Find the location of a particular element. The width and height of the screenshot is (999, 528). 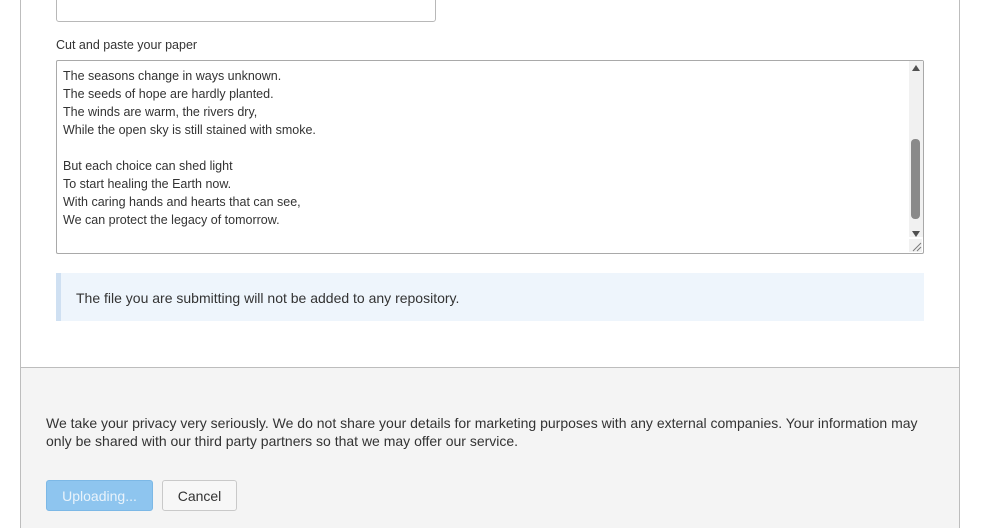

scroll-down-arrow-icon is located at coordinates (916, 234).